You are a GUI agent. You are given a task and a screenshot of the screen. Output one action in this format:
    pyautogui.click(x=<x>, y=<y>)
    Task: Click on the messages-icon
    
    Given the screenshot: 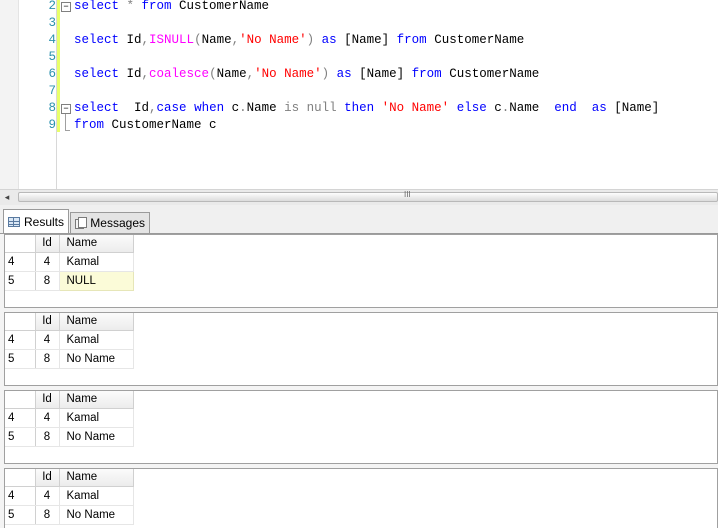 What is the action you would take?
    pyautogui.click(x=81, y=223)
    